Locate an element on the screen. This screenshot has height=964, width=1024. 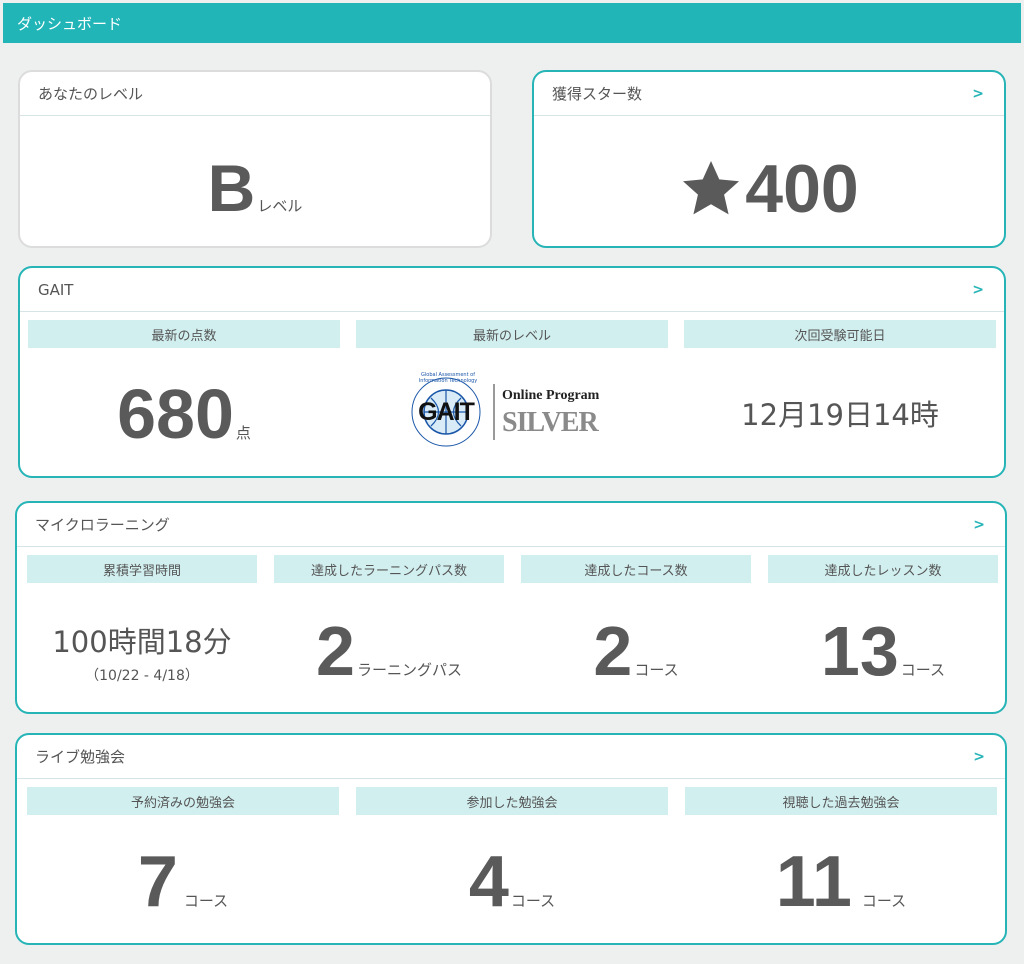
gait-score-unit: 点 is located at coordinates (243, 433).